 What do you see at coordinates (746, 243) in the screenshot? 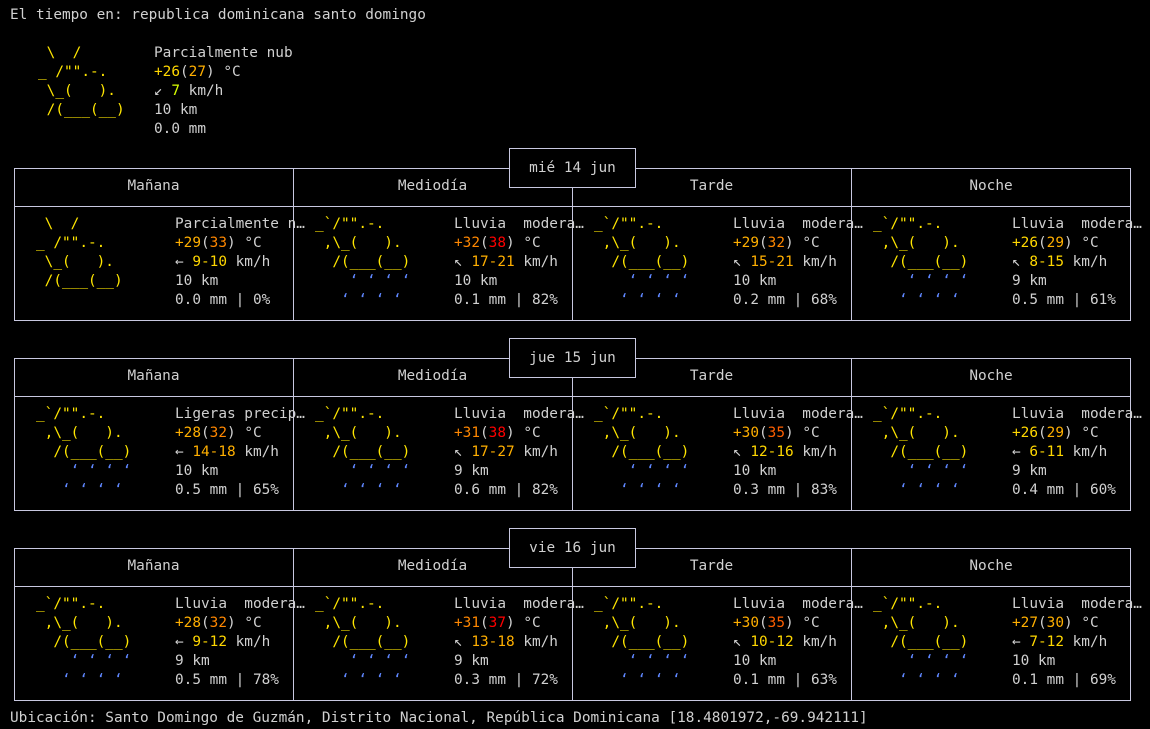
I see `temperature: +29` at bounding box center [746, 243].